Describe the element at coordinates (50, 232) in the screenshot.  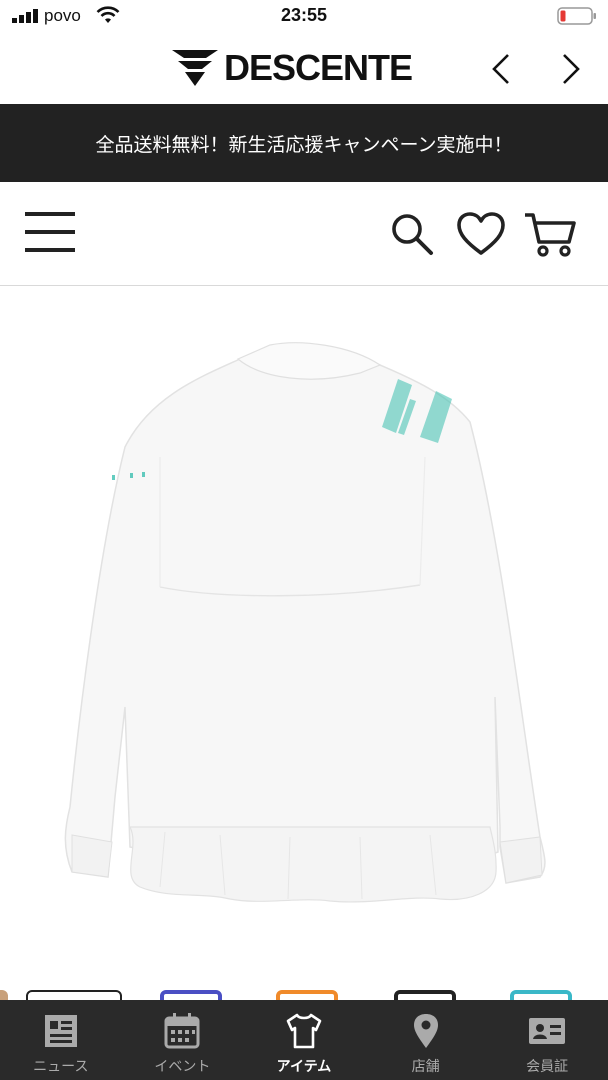
I see `hamburger-menu-icon` at that location.